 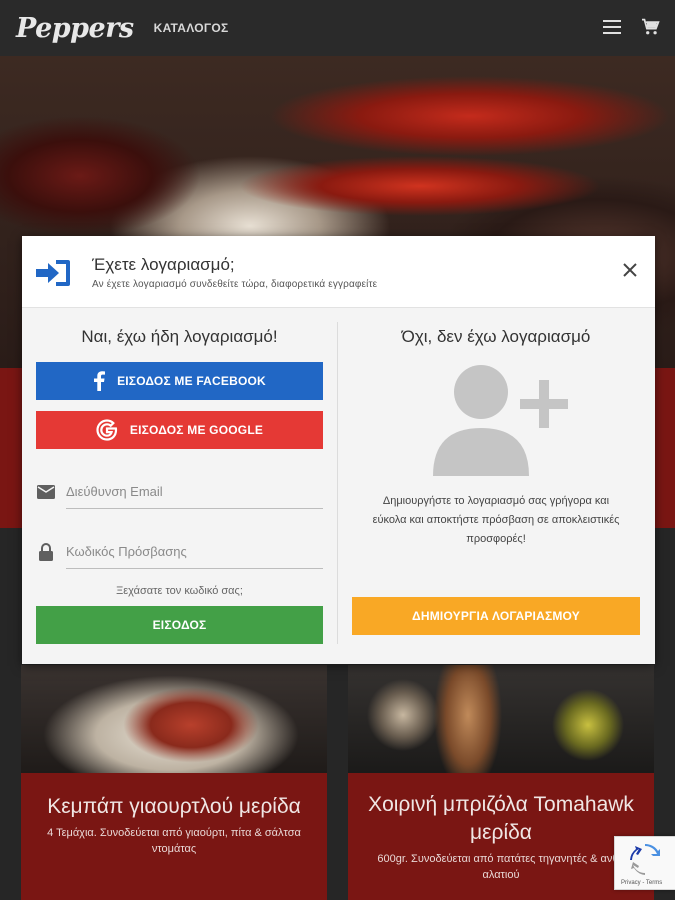 I want to click on top-navbar: Peppers ΚΑΤΑΛΟΓΟΣ, so click(x=337, y=28).